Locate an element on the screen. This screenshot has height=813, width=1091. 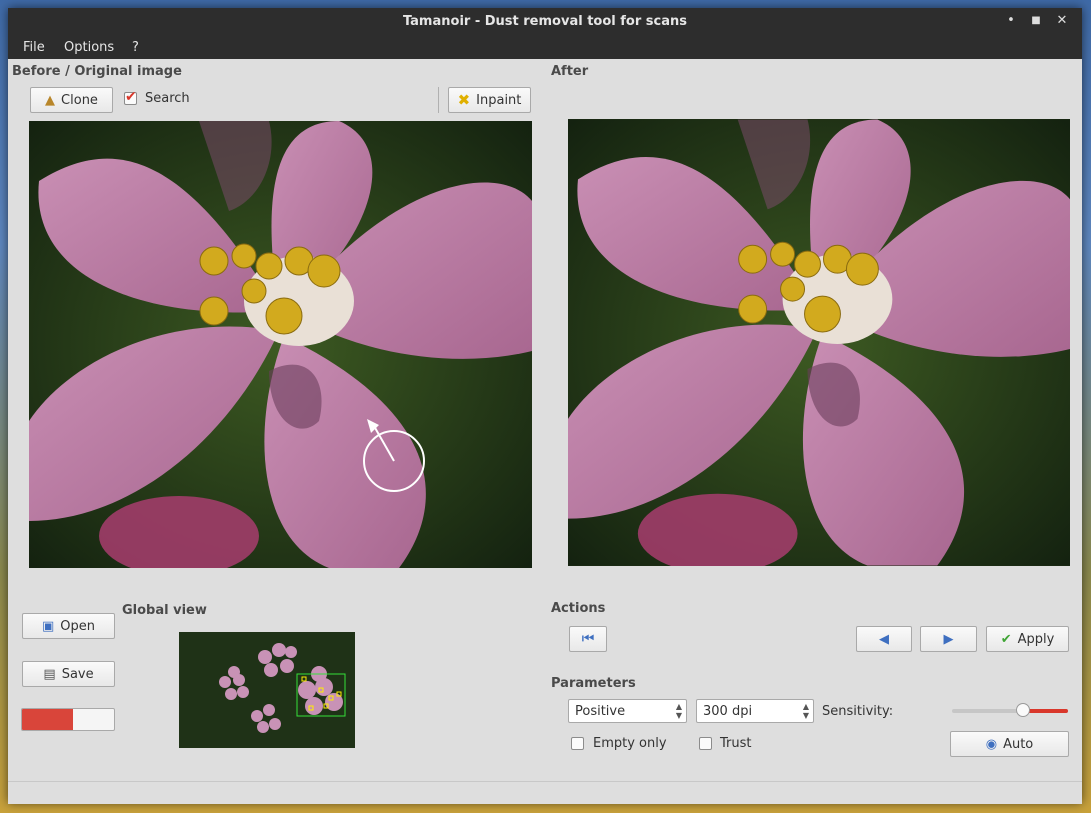
sensitivity-slider is located at coordinates (1010, 710).